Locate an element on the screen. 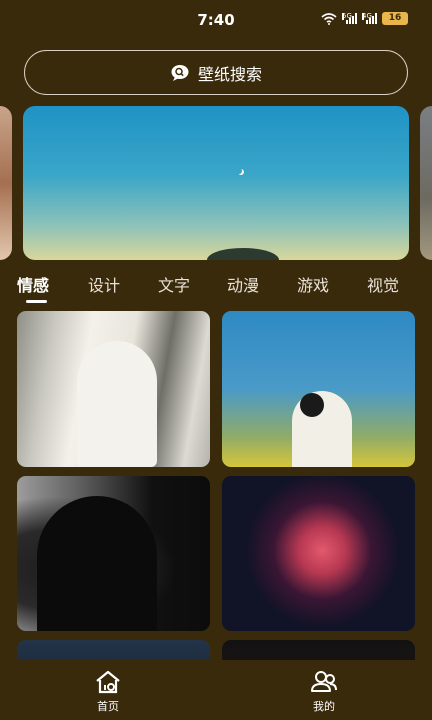 The image size is (432, 720). tab-design: 设计 is located at coordinates (104, 284).